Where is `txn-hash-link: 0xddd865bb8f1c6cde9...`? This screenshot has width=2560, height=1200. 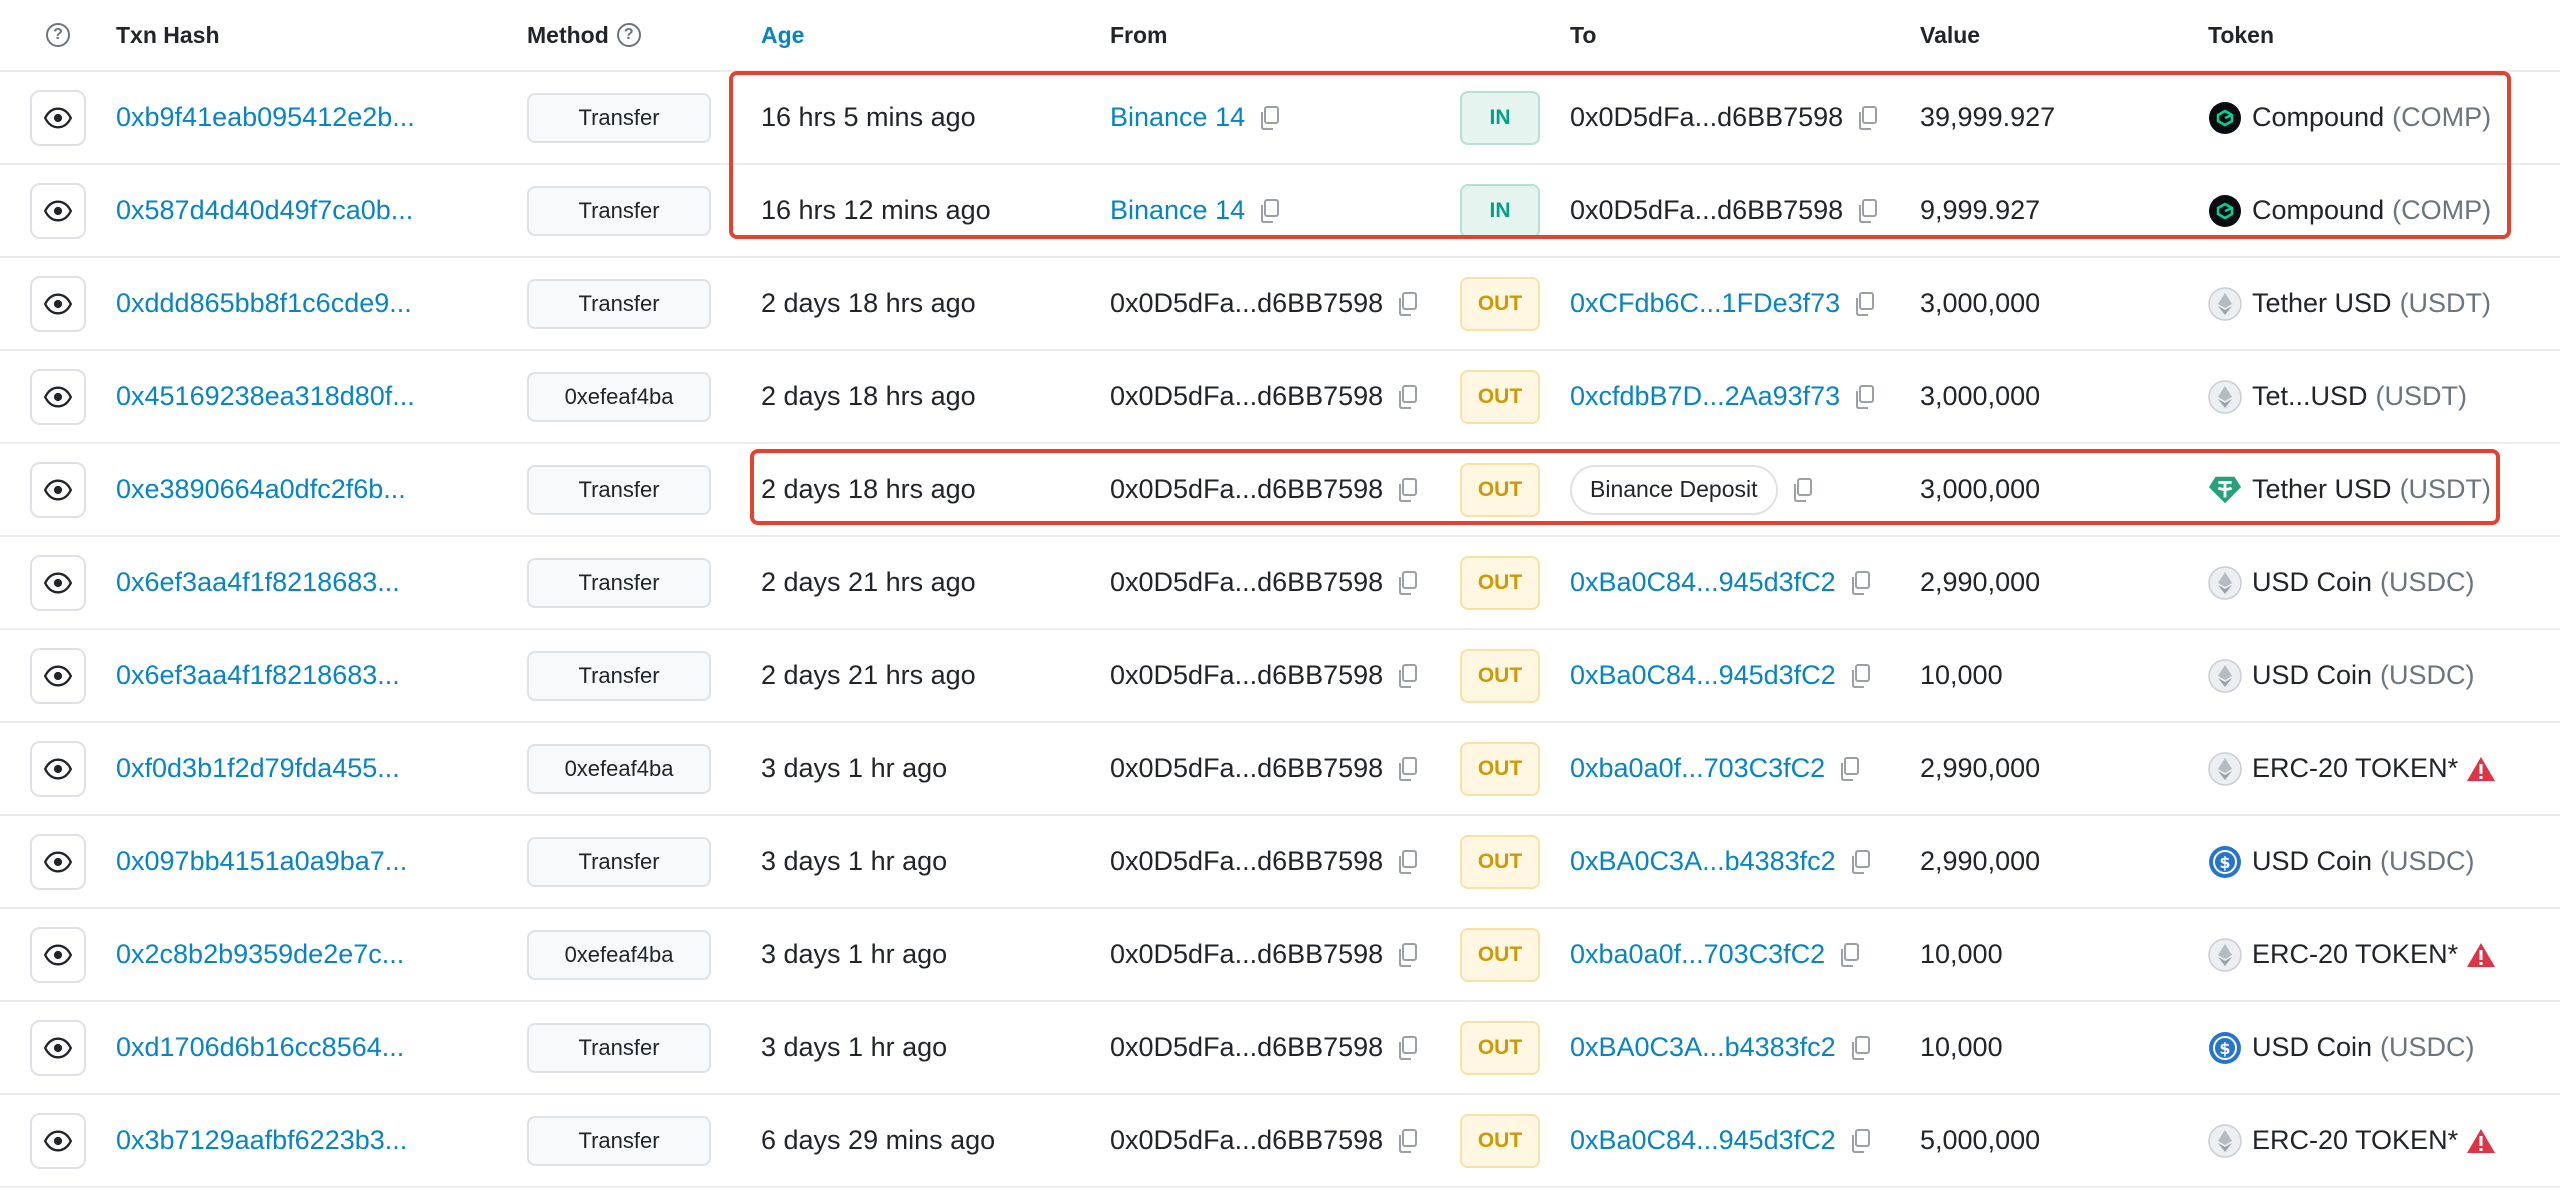 txn-hash-link: 0xddd865bb8f1c6cde9... is located at coordinates (264, 303).